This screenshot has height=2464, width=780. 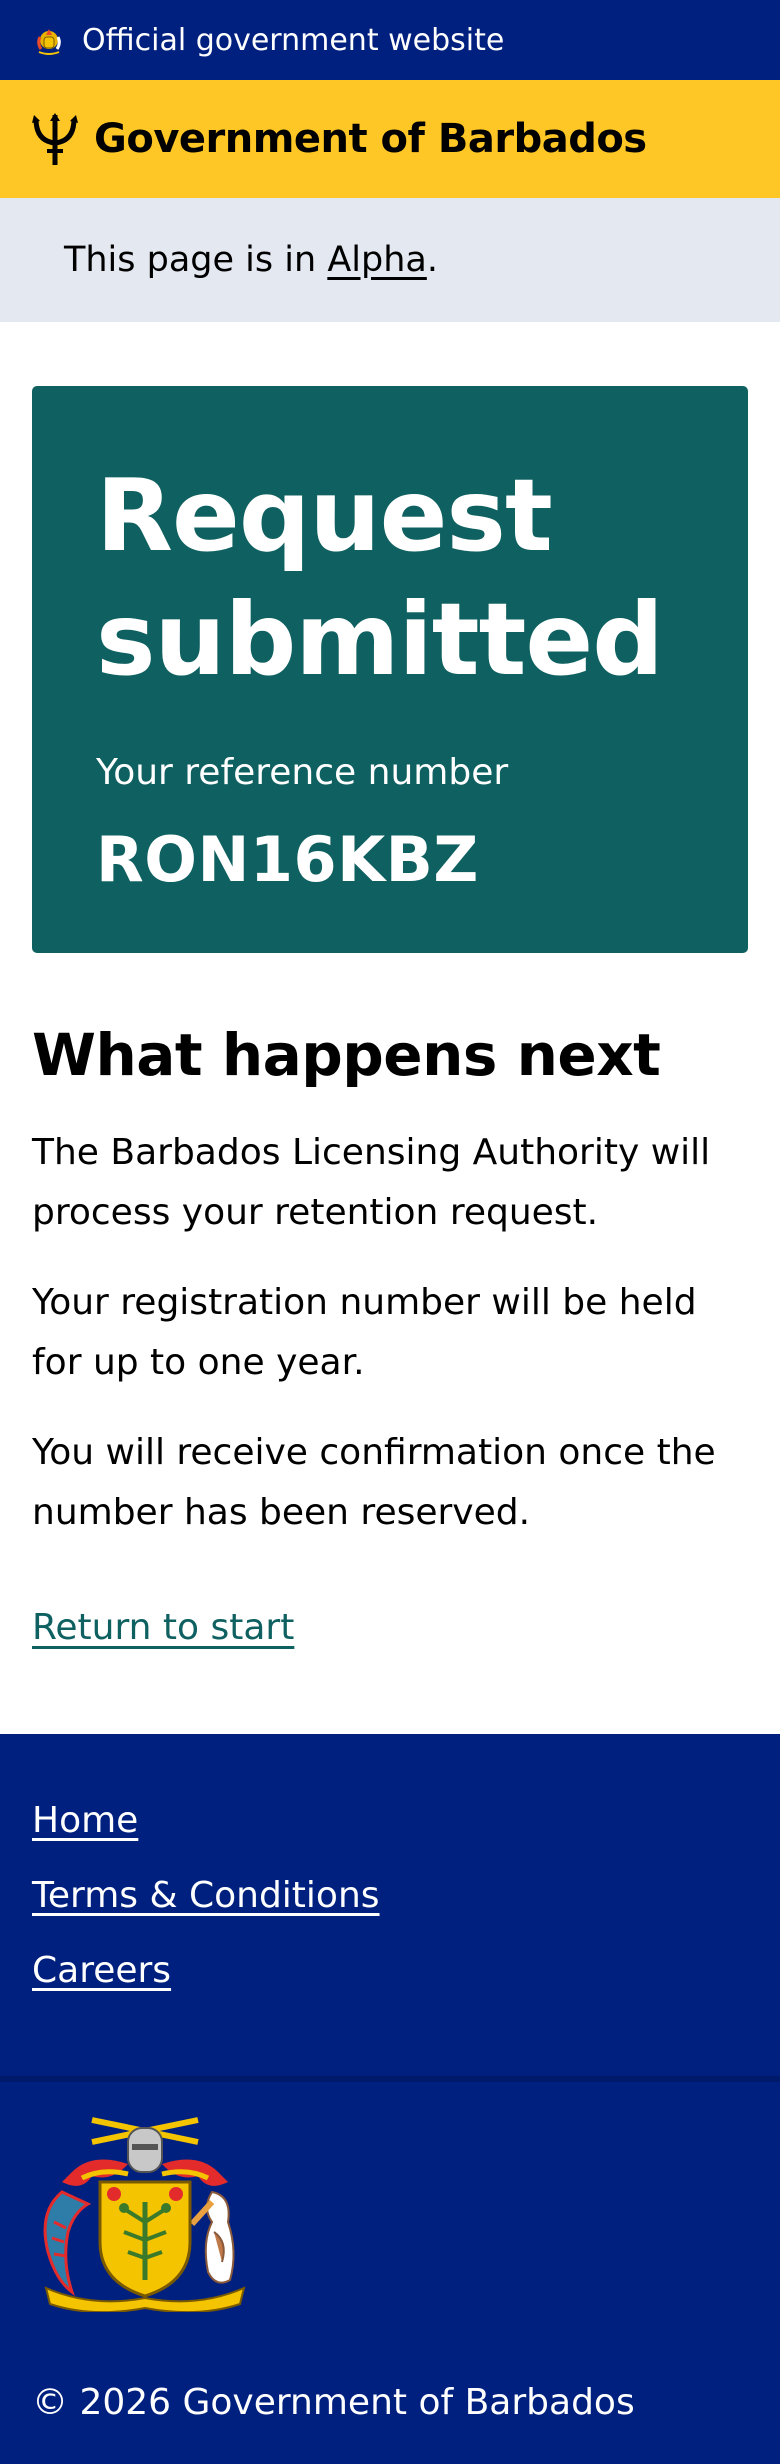 What do you see at coordinates (55, 139) in the screenshot?
I see `trident-icon` at bounding box center [55, 139].